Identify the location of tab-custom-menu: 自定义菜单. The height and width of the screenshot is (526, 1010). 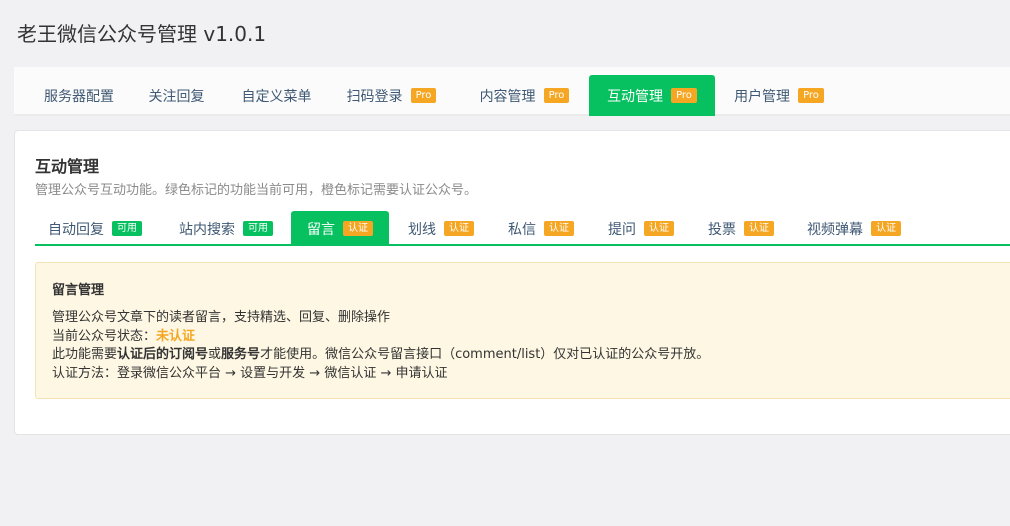
(276, 95).